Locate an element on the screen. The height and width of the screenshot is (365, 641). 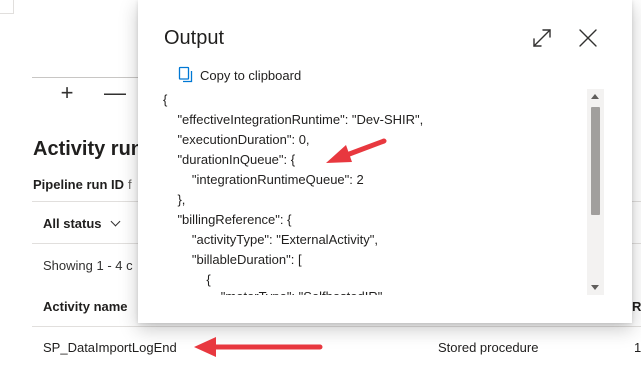
column-header-partial: R is located at coordinates (636, 306).